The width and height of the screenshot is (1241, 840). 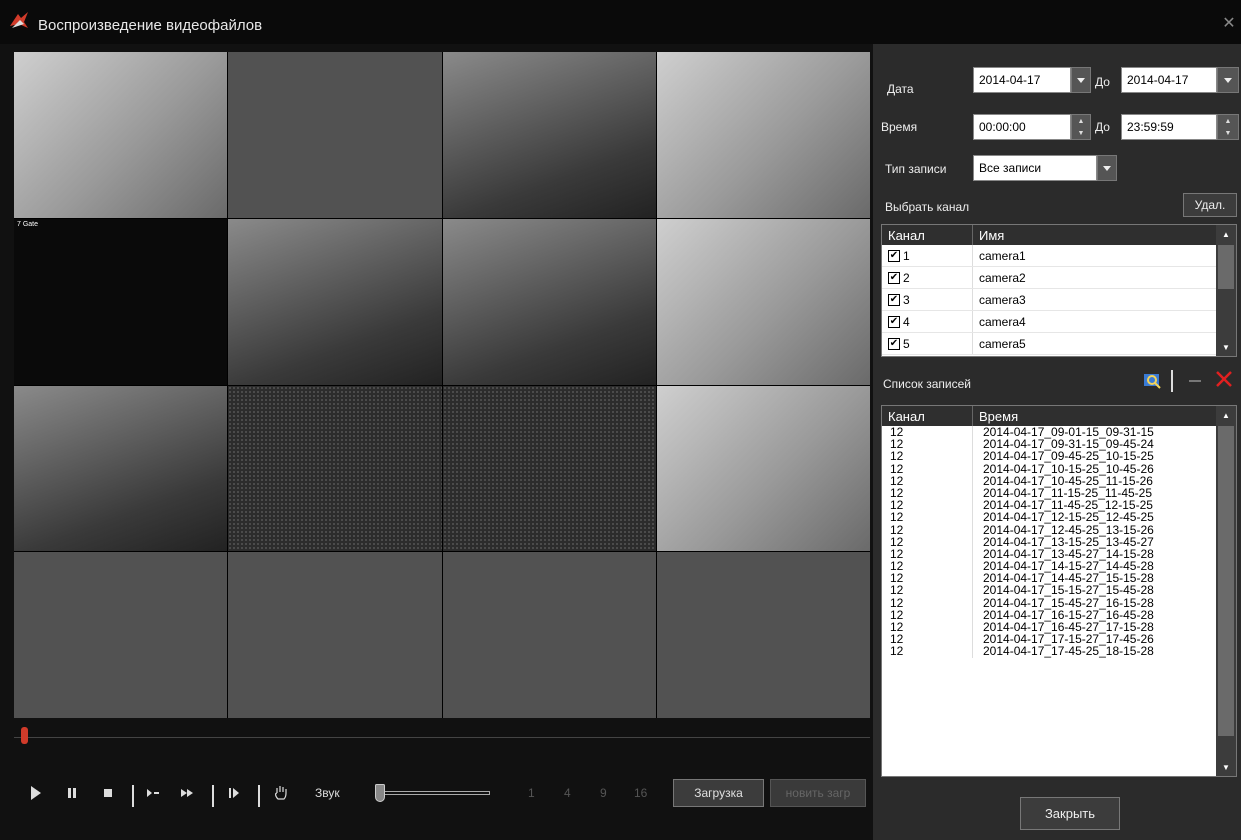 I want to click on record-row: 12 2014-04-17_12-15-25_12-45-25, so click(x=1059, y=517).